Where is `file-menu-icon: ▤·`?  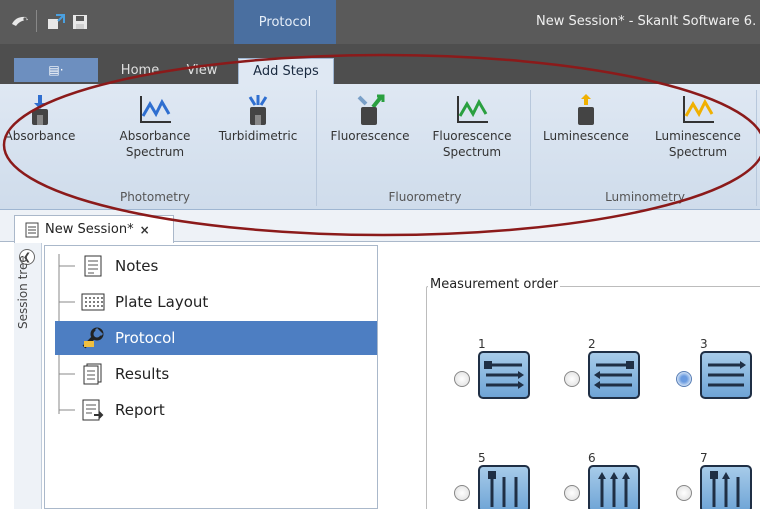 file-menu-icon: ▤· is located at coordinates (56, 70).